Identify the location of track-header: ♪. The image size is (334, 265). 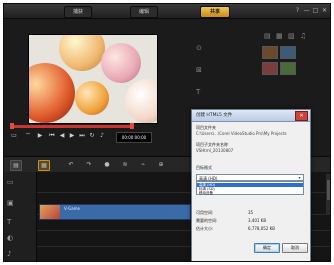
(20, 253).